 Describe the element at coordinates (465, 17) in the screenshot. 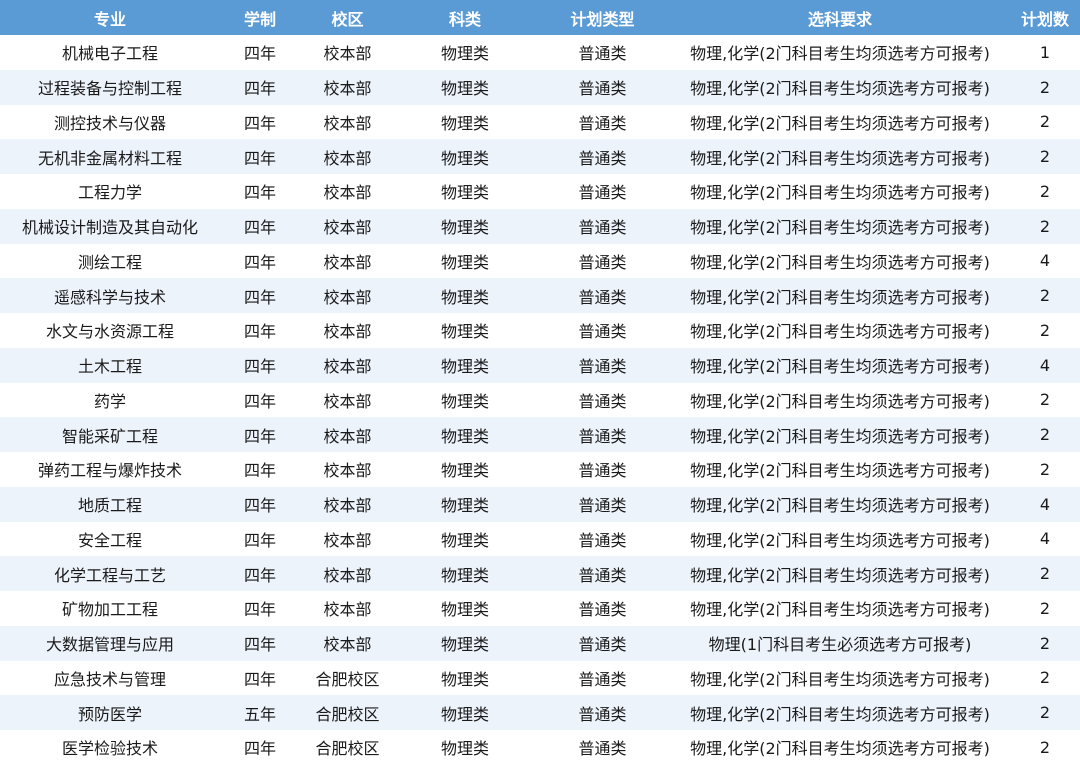

I see `header-subject-category: 科类` at that location.